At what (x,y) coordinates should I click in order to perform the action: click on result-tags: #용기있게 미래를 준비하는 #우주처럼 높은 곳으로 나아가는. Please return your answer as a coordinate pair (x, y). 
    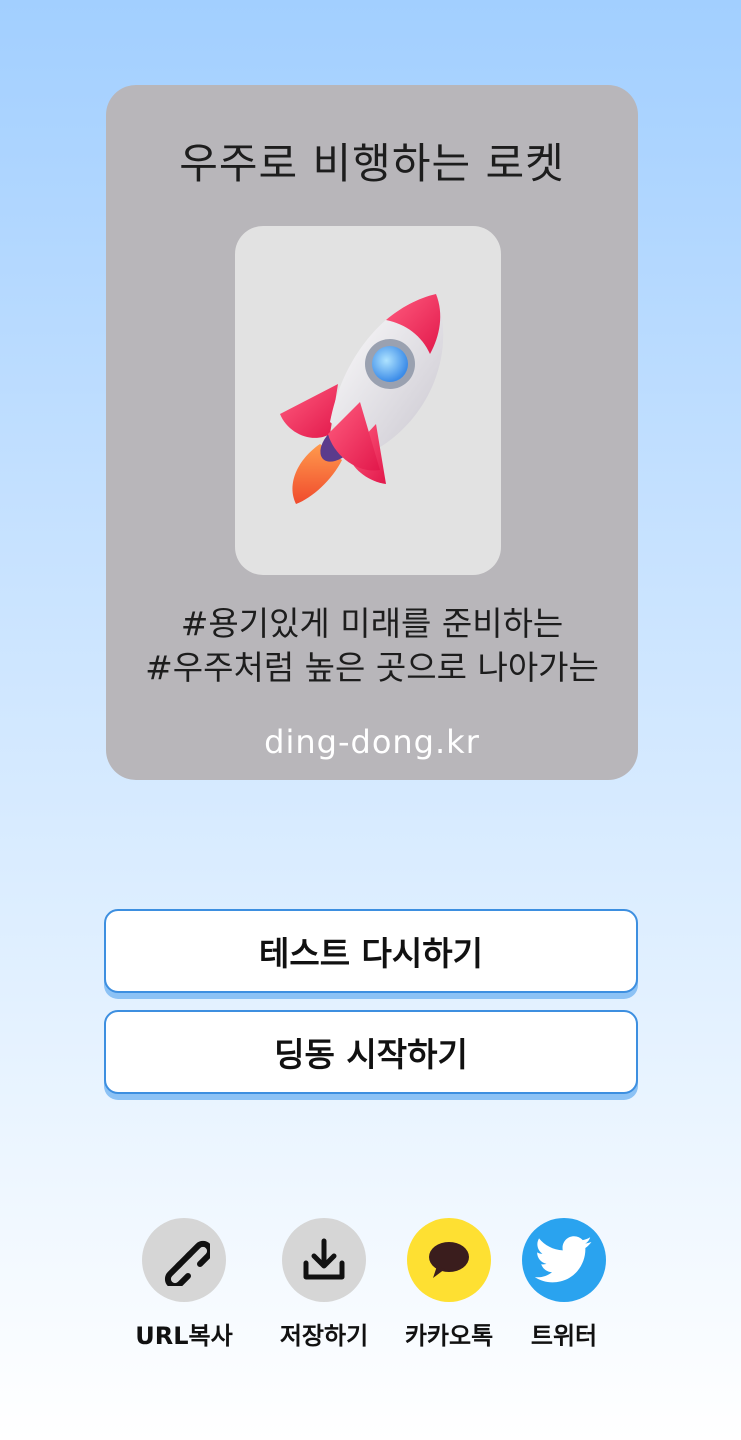
    Looking at the image, I should click on (372, 646).